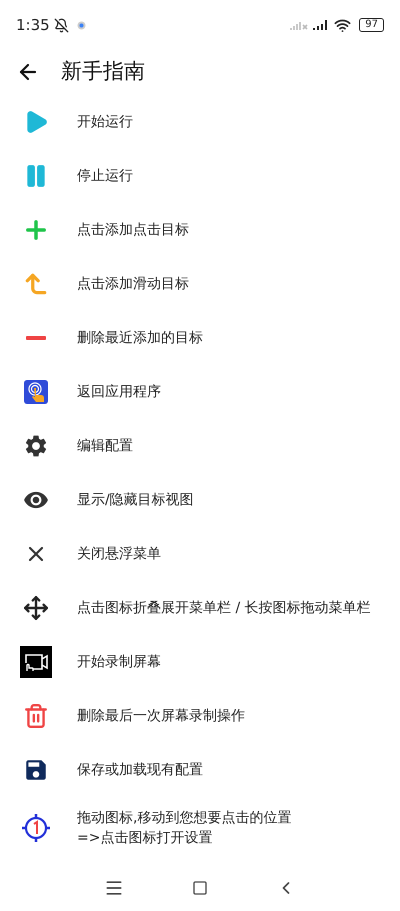  I want to click on curved-arrow-icon, so click(36, 284).